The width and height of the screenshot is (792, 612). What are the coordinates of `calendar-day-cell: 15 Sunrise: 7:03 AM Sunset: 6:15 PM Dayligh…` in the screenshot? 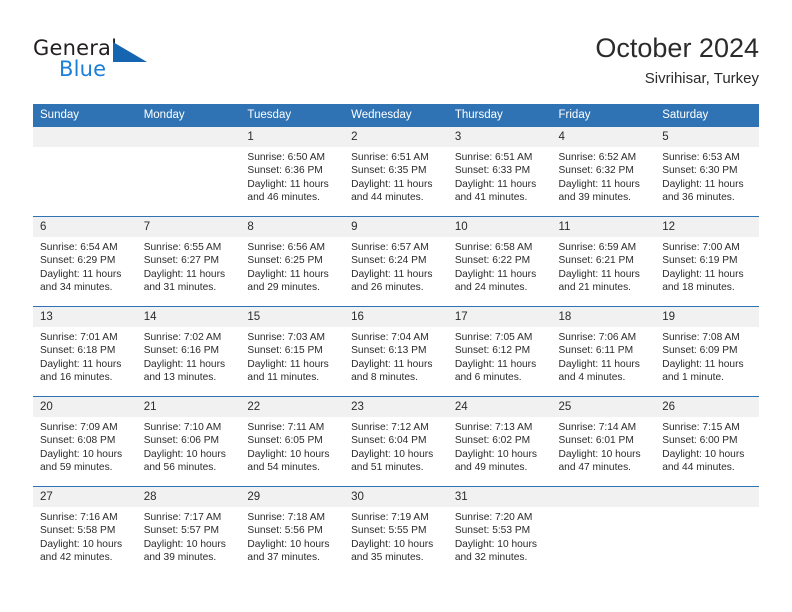 It's located at (292, 351).